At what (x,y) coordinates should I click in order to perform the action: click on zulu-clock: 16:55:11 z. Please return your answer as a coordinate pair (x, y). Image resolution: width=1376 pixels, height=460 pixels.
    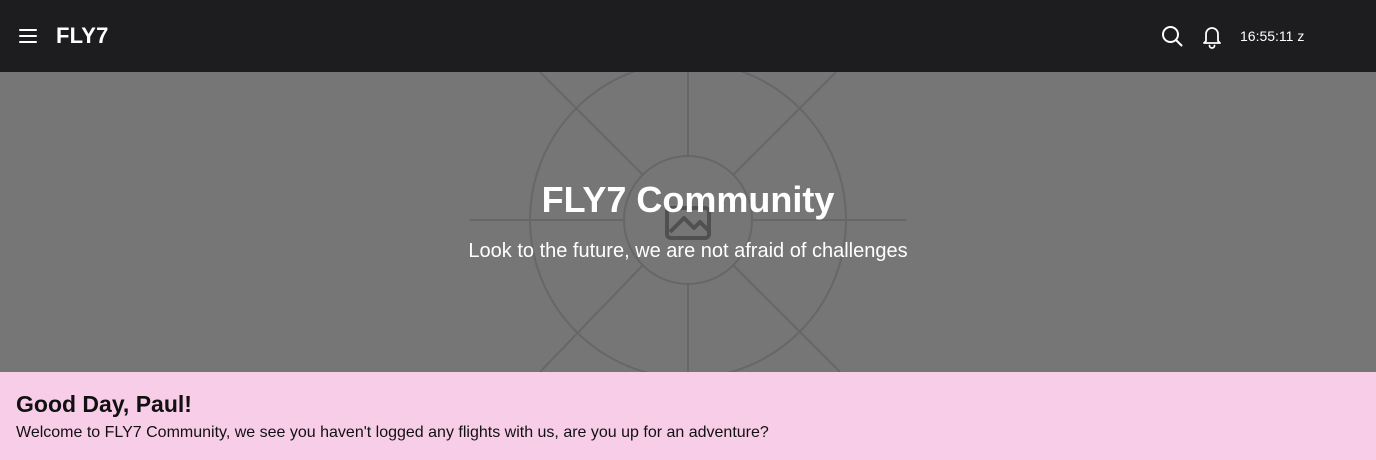
    Looking at the image, I should click on (1272, 36).